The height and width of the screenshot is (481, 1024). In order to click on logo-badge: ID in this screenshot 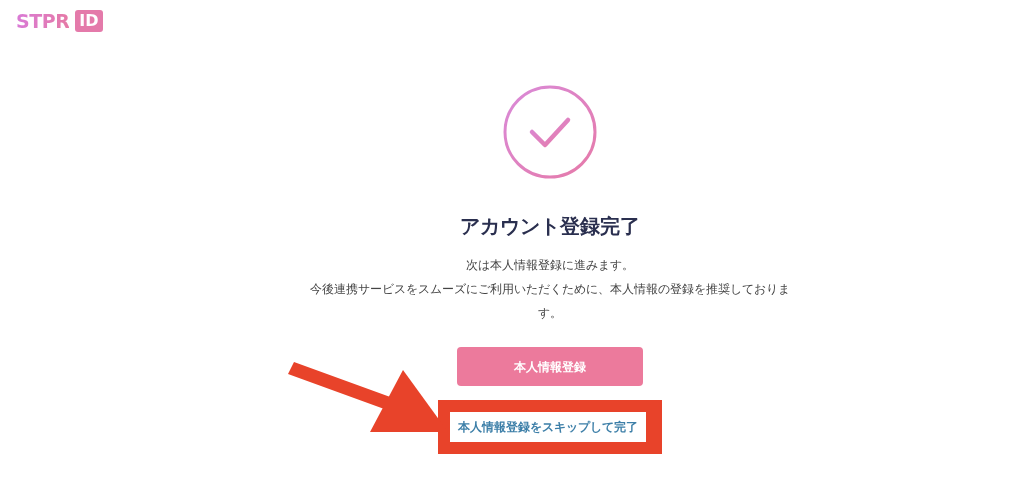, I will do `click(89, 21)`.